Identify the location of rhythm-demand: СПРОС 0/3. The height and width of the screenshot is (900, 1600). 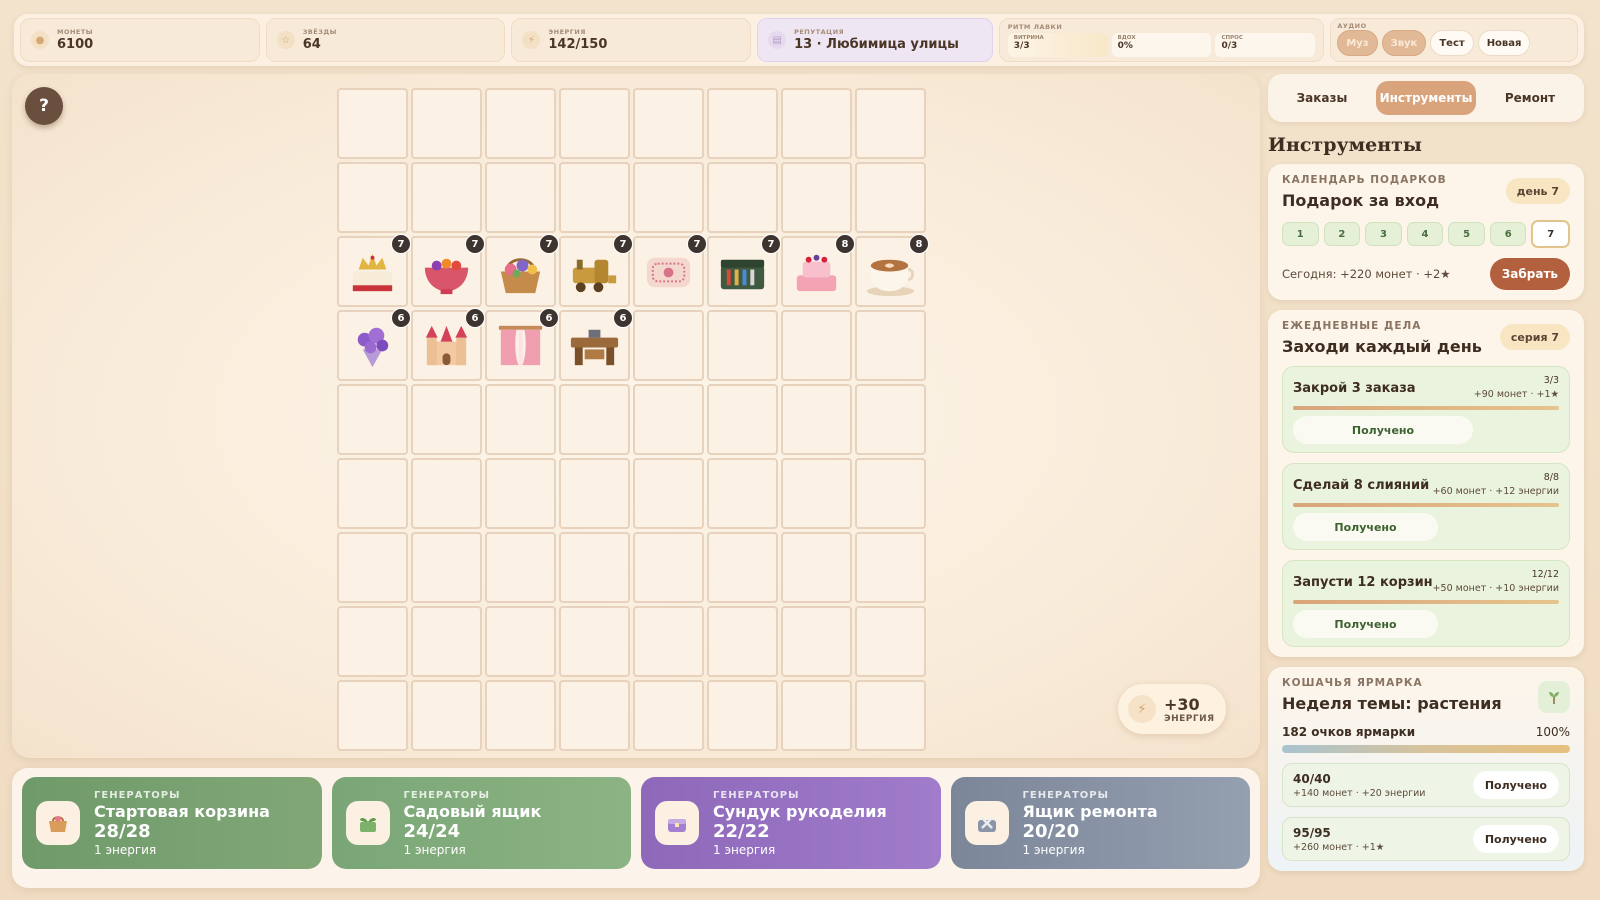
(1265, 45).